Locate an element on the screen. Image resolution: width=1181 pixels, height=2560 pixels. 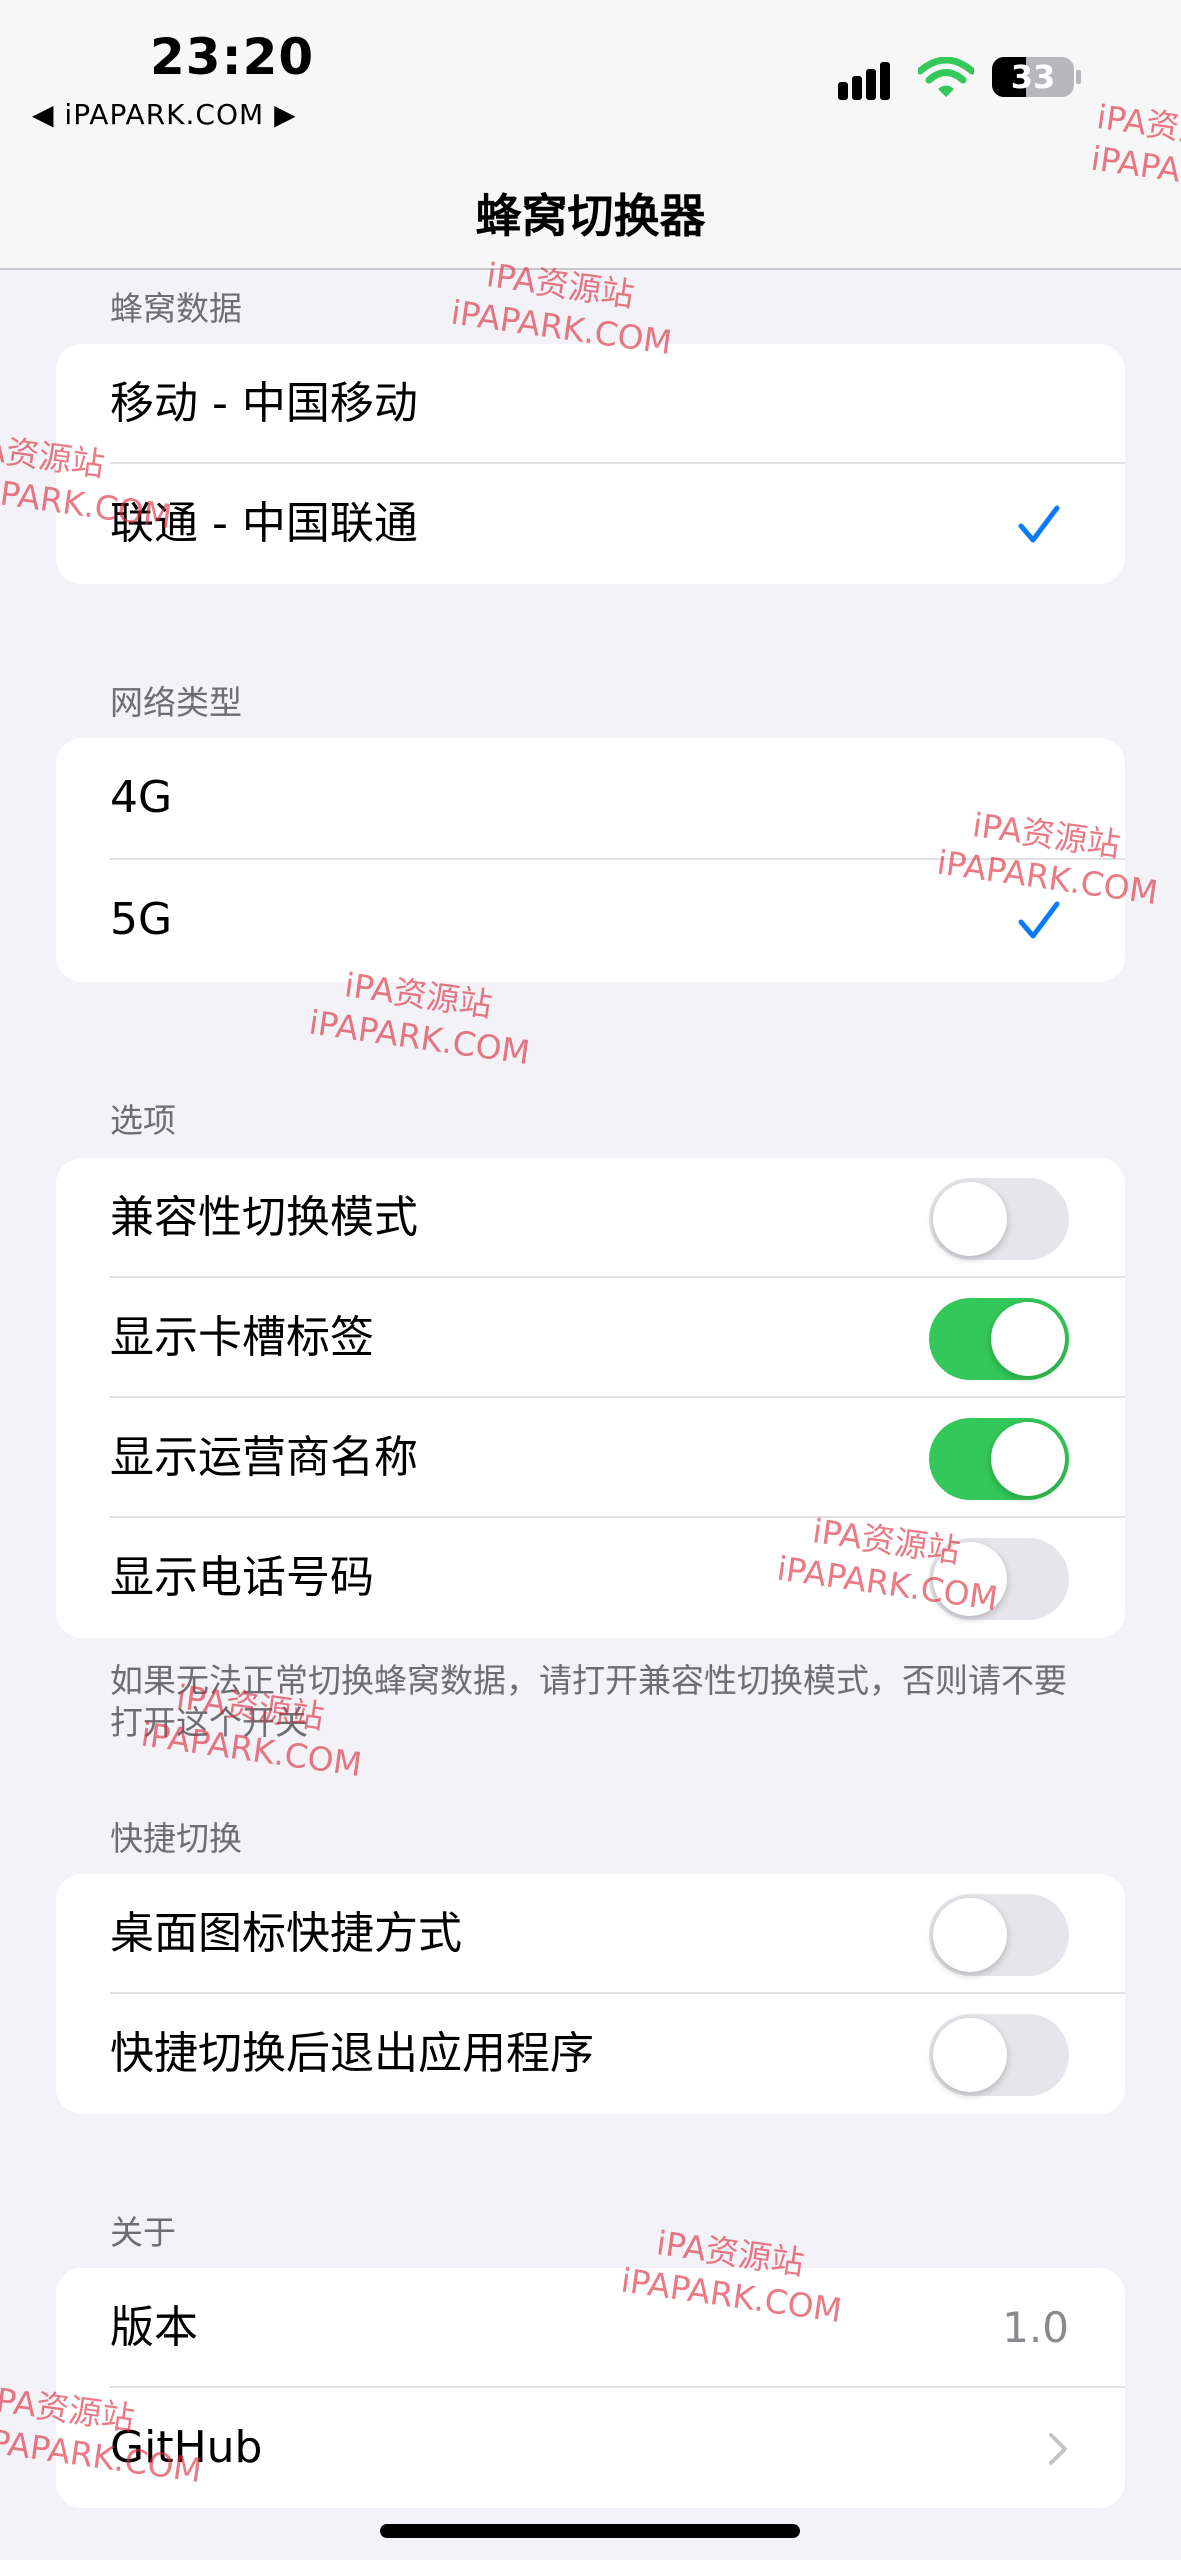
cellular-group: 移动 - 中国移动 联通 - 中国联通 is located at coordinates (590, 464).